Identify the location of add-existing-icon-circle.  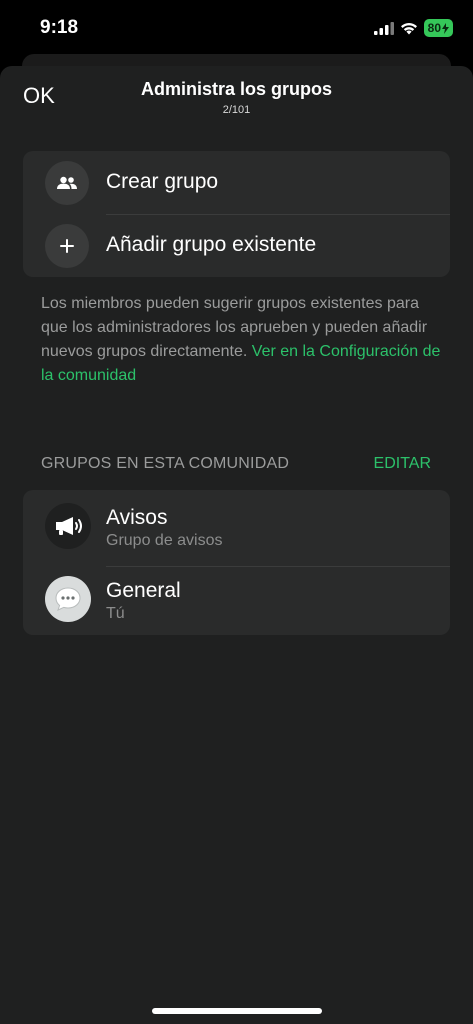
(67, 246).